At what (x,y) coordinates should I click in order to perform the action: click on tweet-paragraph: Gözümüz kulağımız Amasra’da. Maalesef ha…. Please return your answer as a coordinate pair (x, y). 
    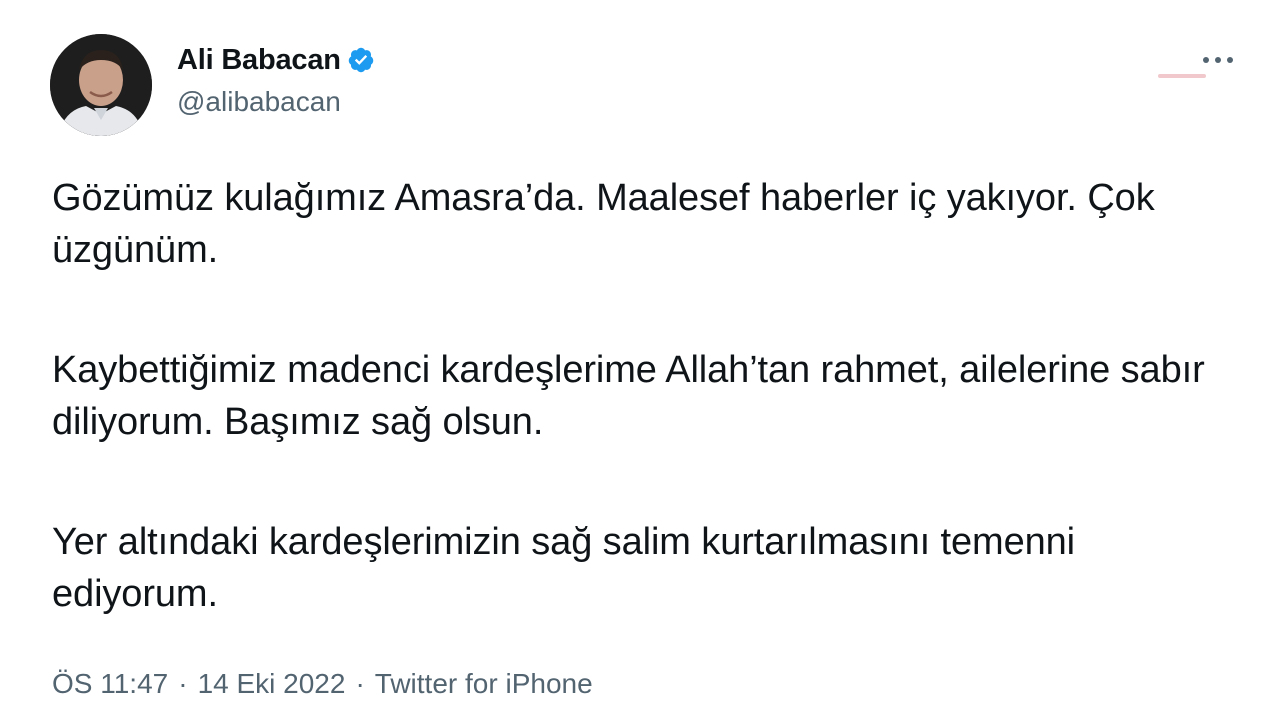
    Looking at the image, I should click on (603, 224).